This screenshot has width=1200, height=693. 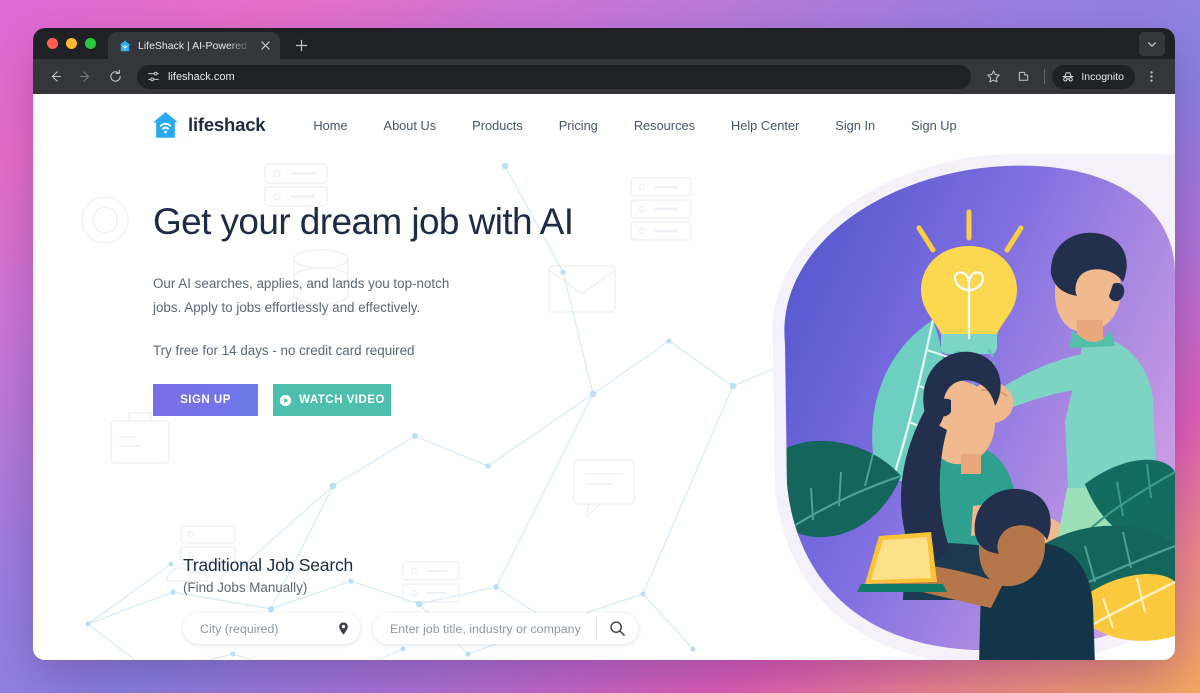 I want to click on traditional-search-heading: Traditional Job Search, so click(x=268, y=565).